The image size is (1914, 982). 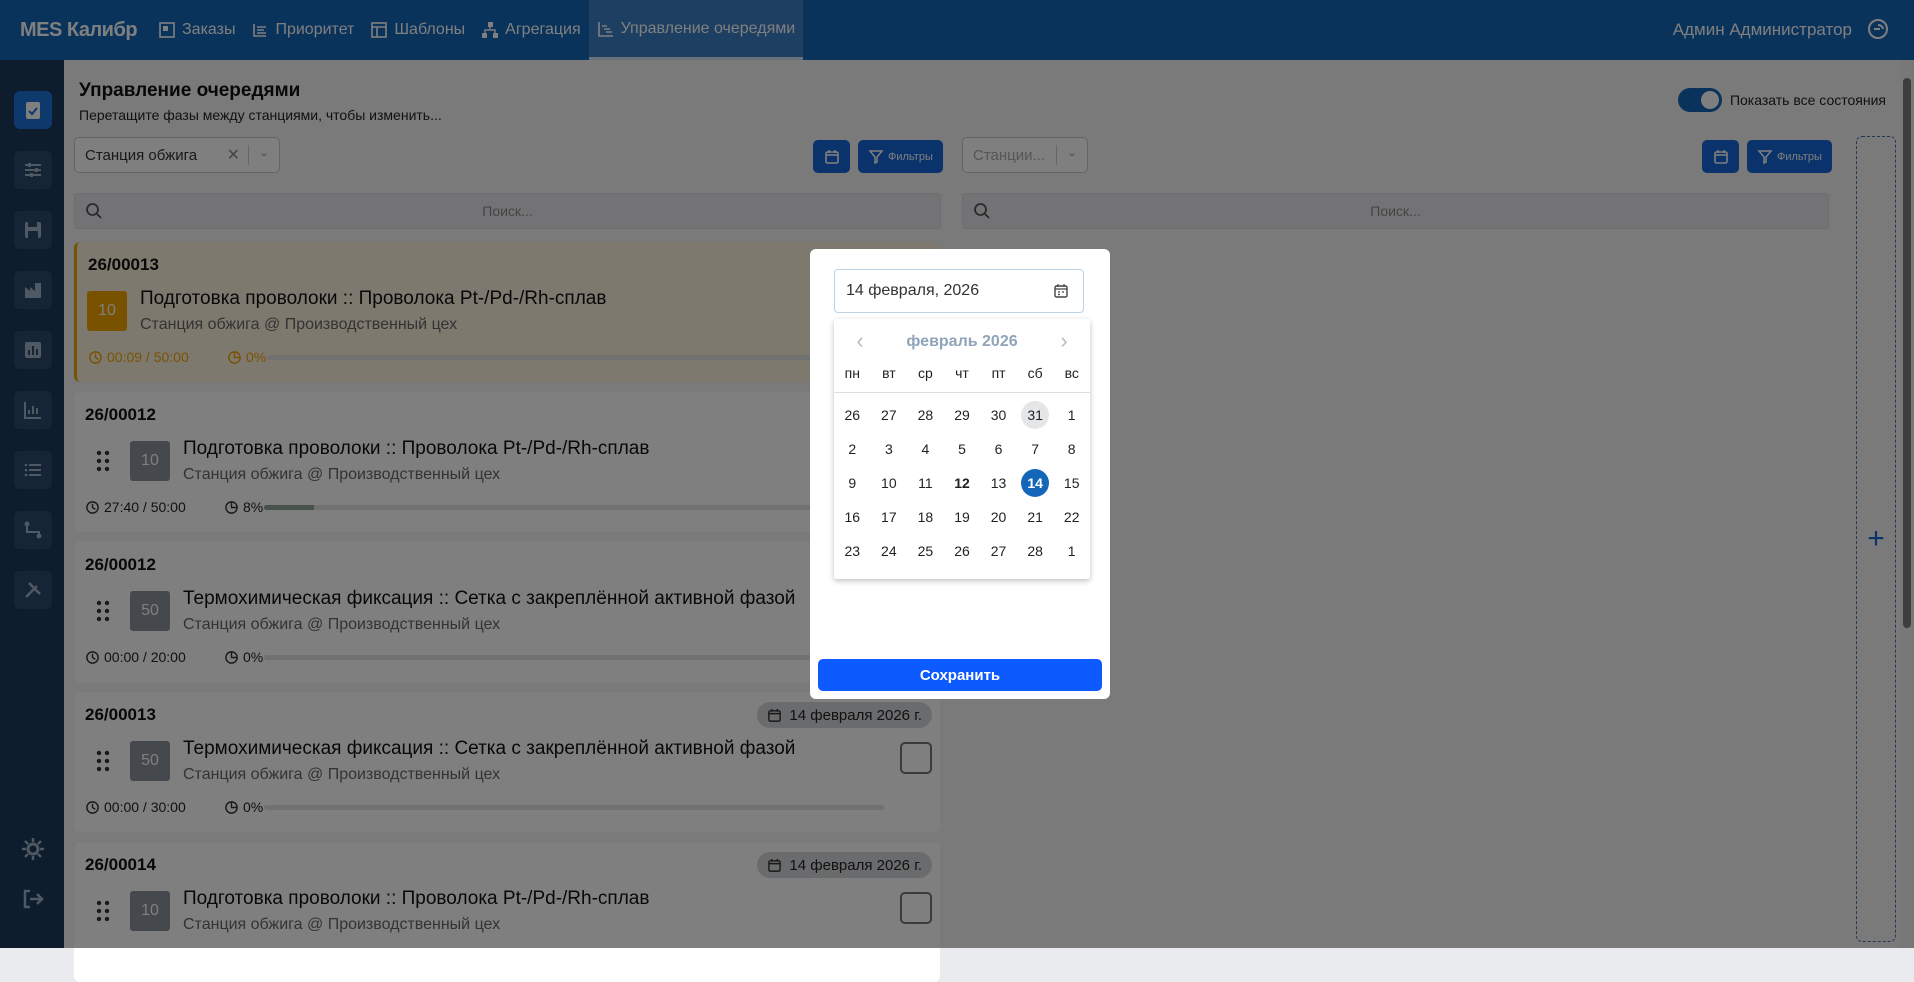 I want to click on calendar-day: 30, so click(x=998, y=415).